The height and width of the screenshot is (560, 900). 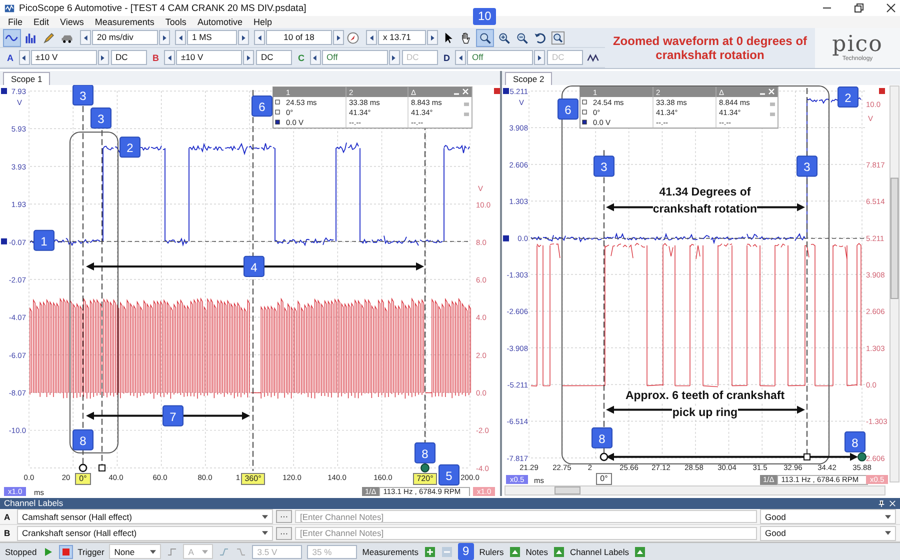 What do you see at coordinates (695, 490) in the screenshot?
I see `horizontal-scrollbar` at bounding box center [695, 490].